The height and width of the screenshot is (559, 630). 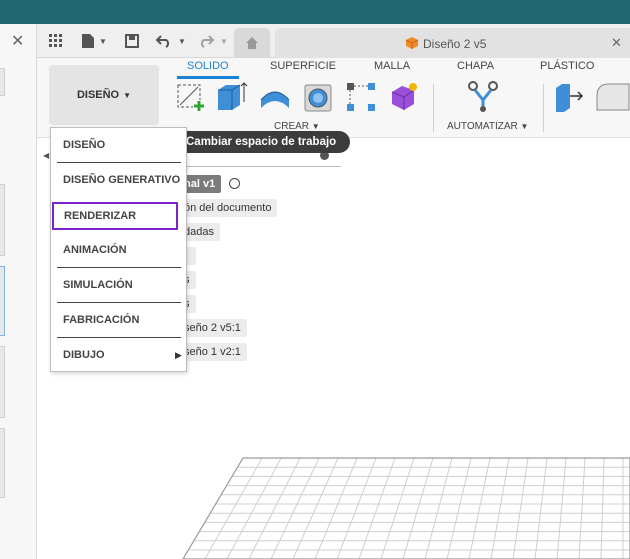 What do you see at coordinates (275, 97) in the screenshot?
I see `revolve-icon` at bounding box center [275, 97].